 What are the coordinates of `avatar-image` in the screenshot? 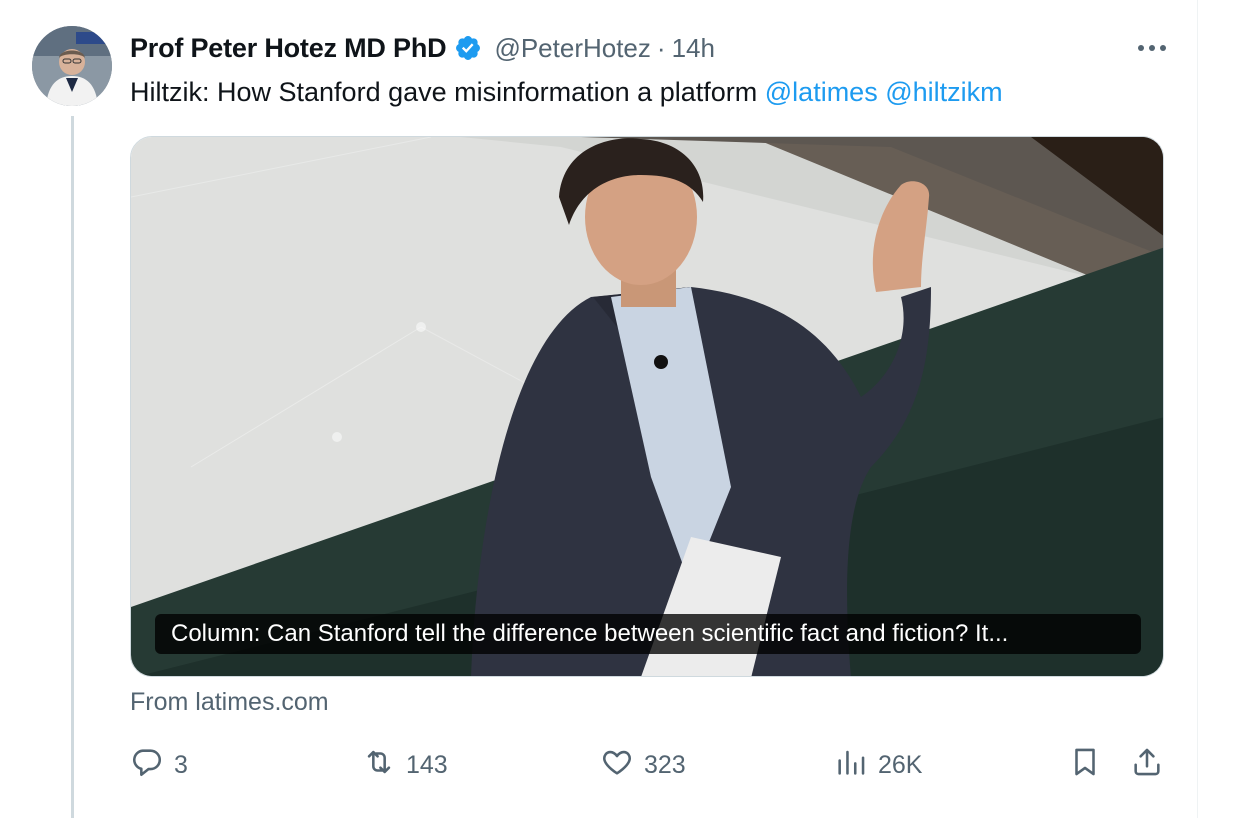 It's located at (72, 66).